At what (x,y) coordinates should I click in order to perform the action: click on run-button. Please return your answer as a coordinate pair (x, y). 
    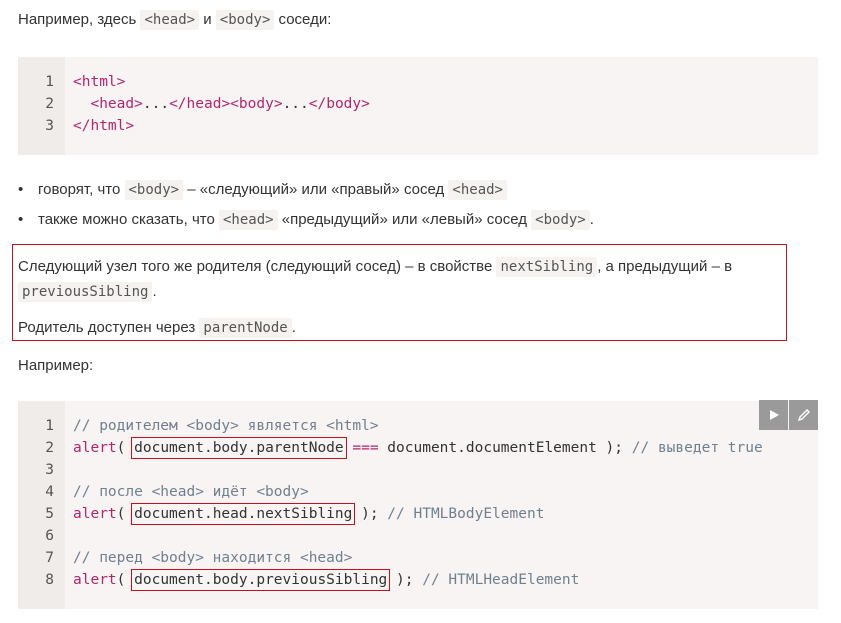
    Looking at the image, I should click on (773, 415).